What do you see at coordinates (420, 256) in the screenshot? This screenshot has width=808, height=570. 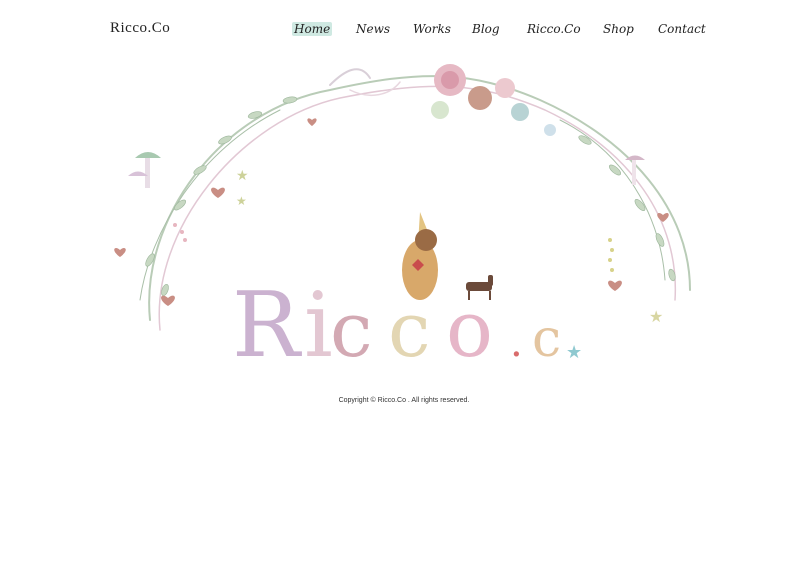 I see `bear-figure` at bounding box center [420, 256].